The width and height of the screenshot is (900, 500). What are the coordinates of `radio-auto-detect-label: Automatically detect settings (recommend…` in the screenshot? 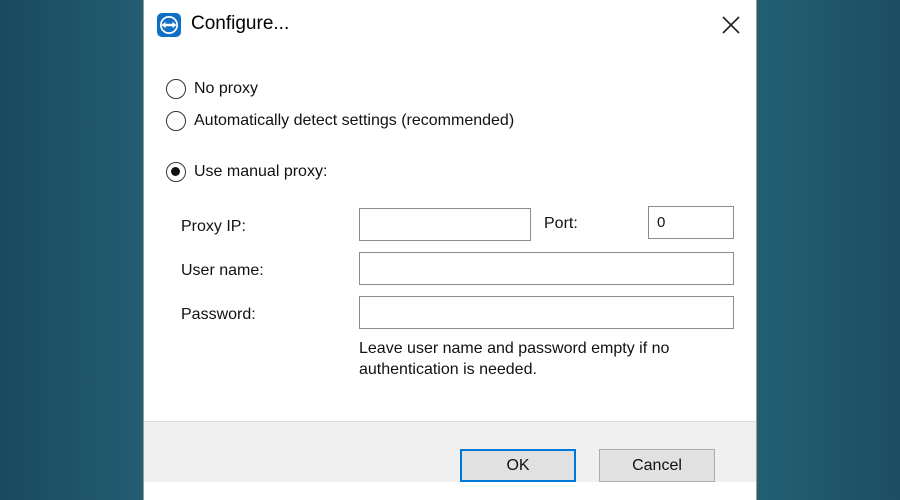 It's located at (354, 120).